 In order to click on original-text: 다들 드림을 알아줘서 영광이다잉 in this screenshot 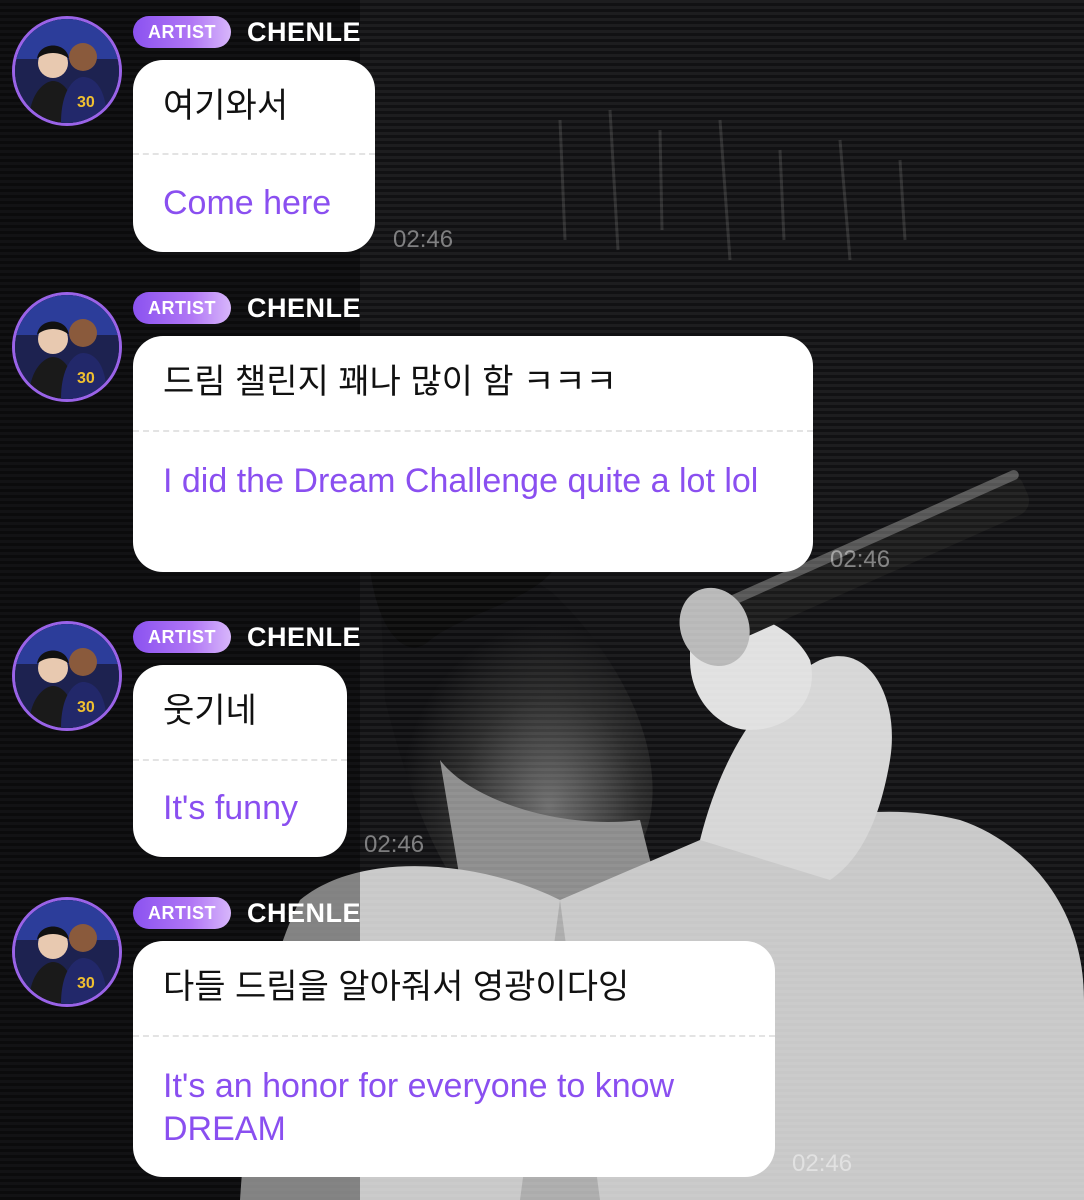, I will do `click(396, 987)`.